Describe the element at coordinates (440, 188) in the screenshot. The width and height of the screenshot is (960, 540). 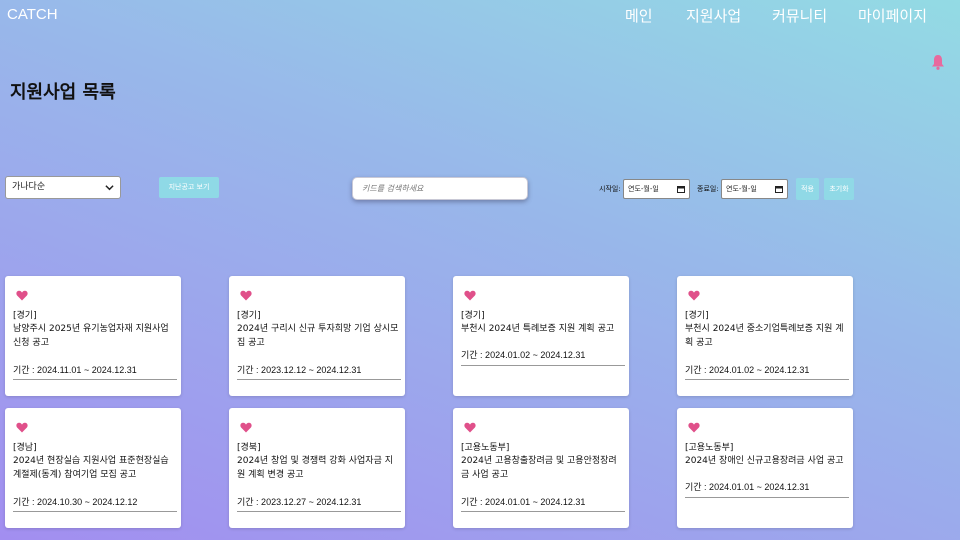
I see `search-input: 키드를 검색하세요` at that location.